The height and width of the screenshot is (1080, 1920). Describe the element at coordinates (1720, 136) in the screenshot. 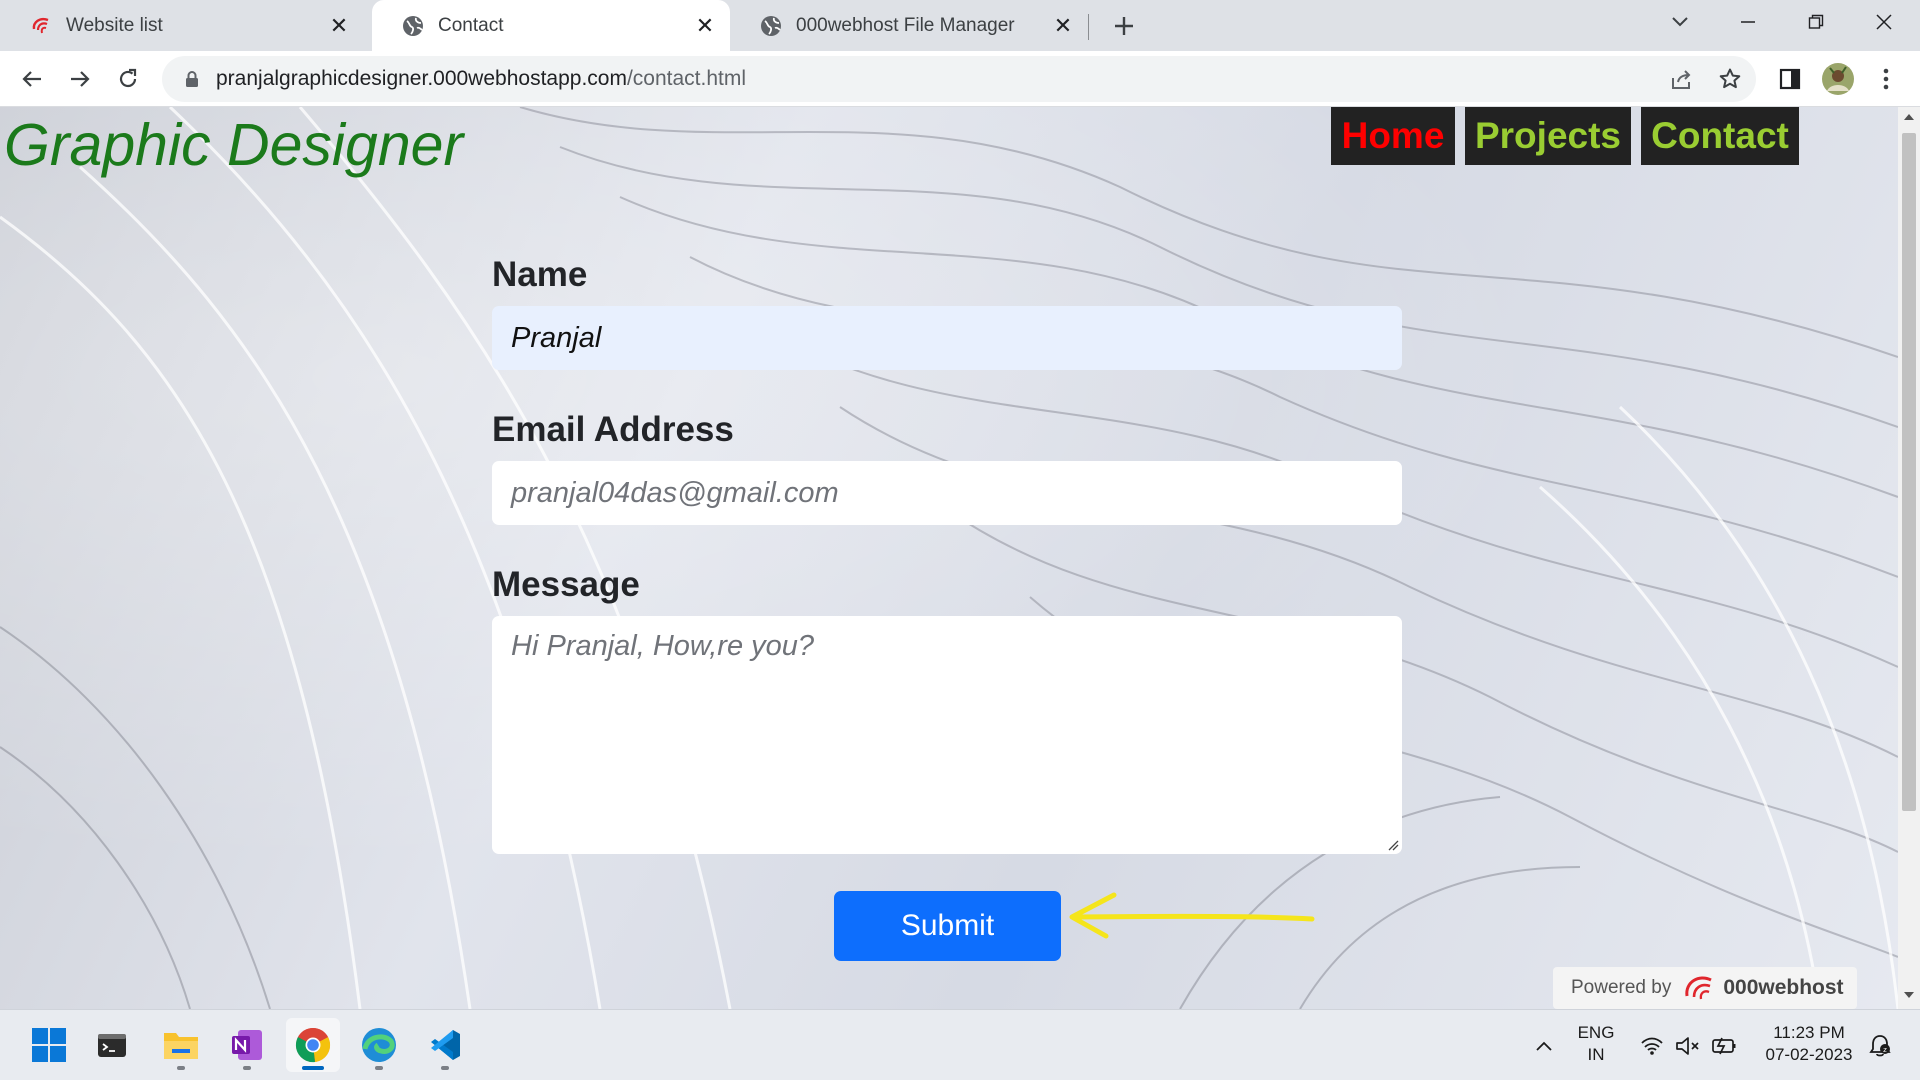

I see `nav-contact-link: Contact` at that location.